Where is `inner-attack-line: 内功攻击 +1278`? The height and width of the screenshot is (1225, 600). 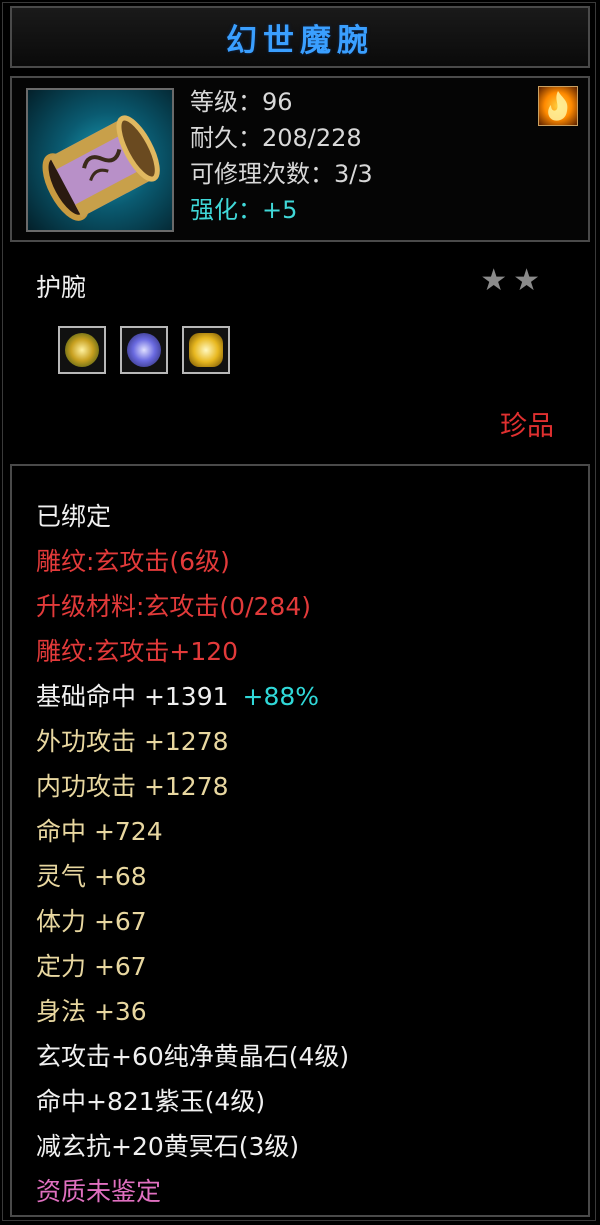
inner-attack-line: 内功攻击 +1278 is located at coordinates (132, 786).